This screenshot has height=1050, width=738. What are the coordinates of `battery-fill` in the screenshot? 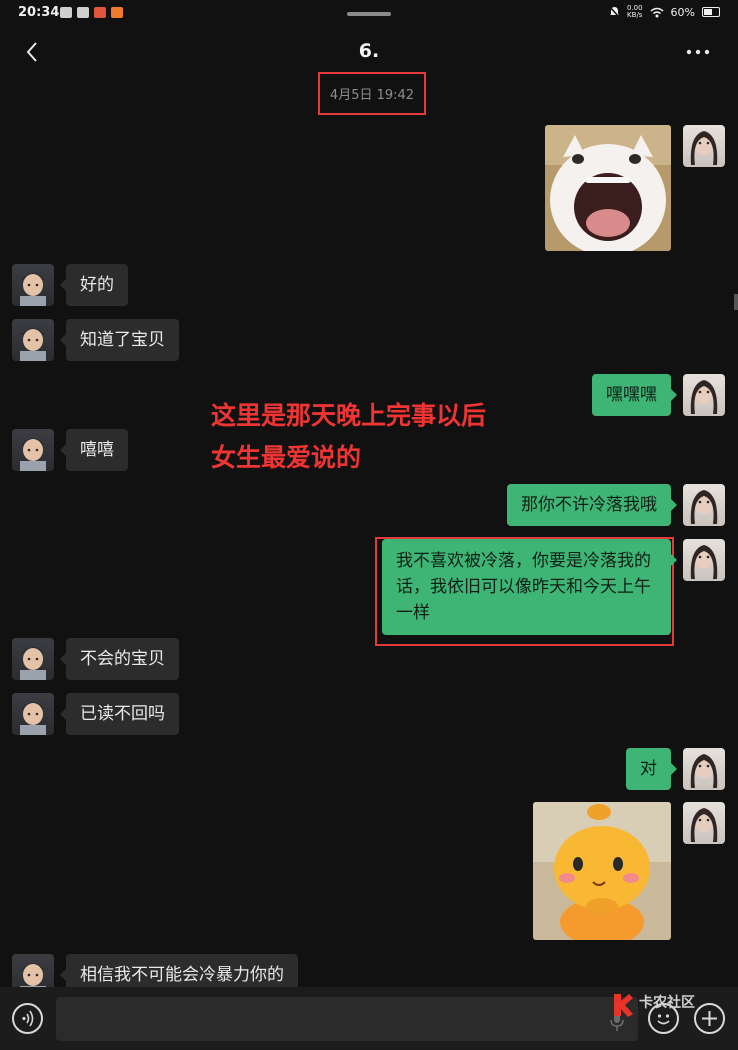 It's located at (708, 12).